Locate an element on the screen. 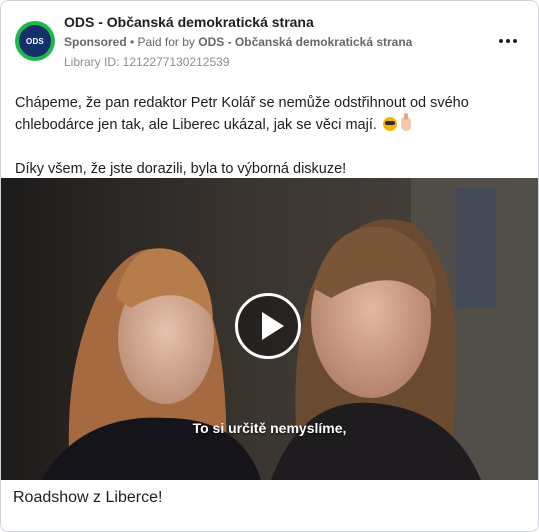 Image resolution: width=539 pixels, height=532 pixels. library-id: Library ID: 1212277130212539 is located at coordinates (147, 62).